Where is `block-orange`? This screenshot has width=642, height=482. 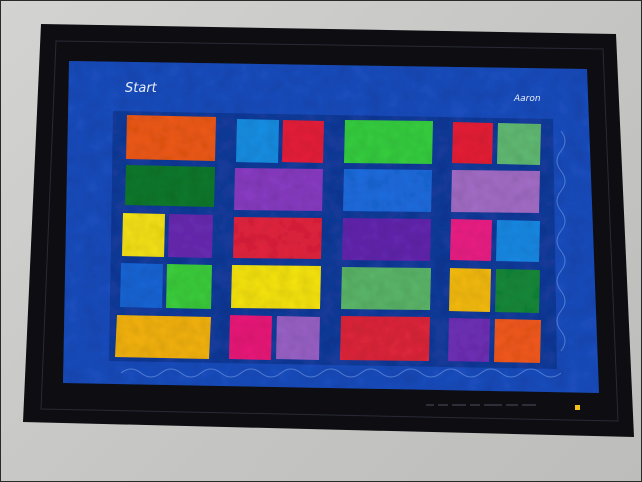 block-orange is located at coordinates (171, 138).